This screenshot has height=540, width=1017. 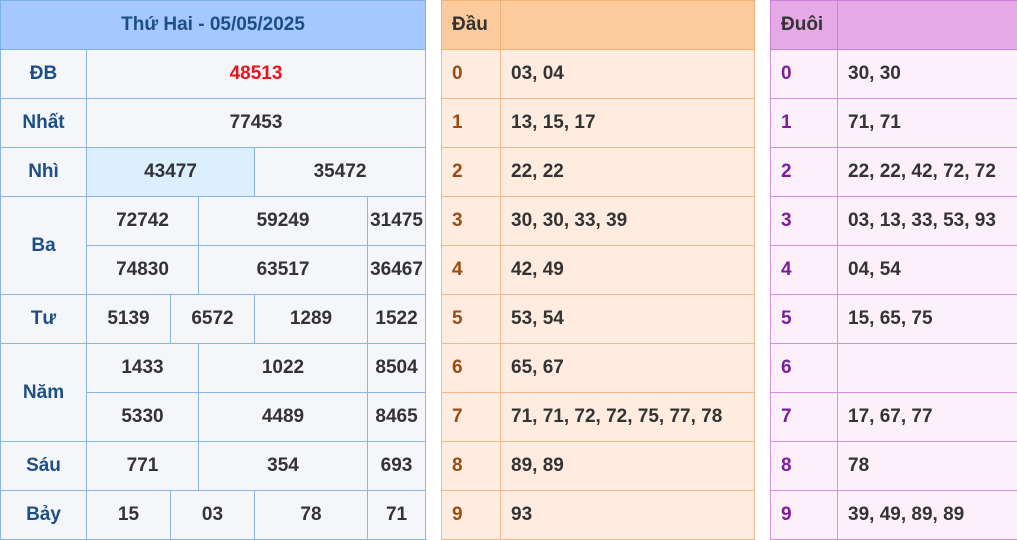 I want to click on tail-values: 71, 71, so click(x=927, y=123).